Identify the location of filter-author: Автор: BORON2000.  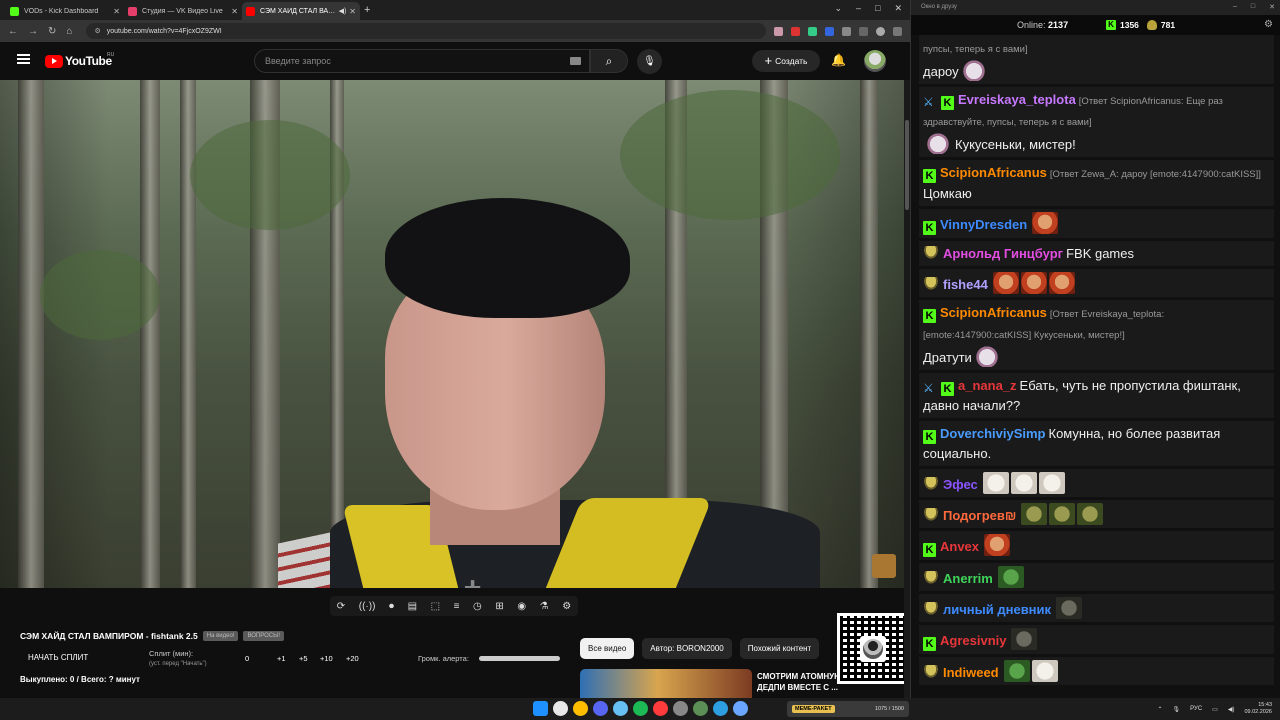
(687, 648).